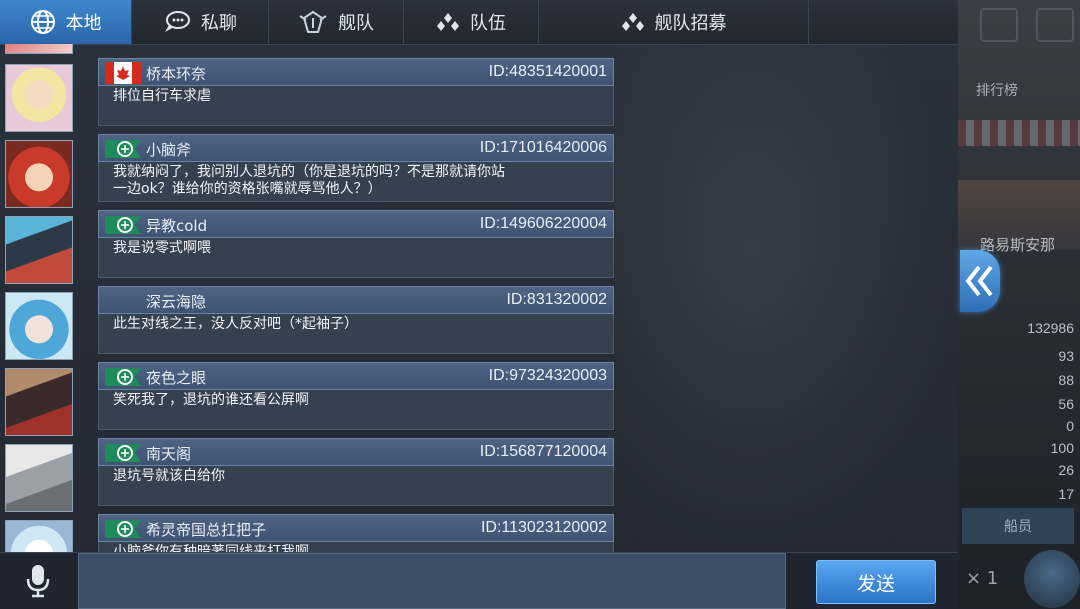 This screenshot has width=1080, height=609. What do you see at coordinates (690, 23) in the screenshot?
I see `tab-label: 舰队招募` at bounding box center [690, 23].